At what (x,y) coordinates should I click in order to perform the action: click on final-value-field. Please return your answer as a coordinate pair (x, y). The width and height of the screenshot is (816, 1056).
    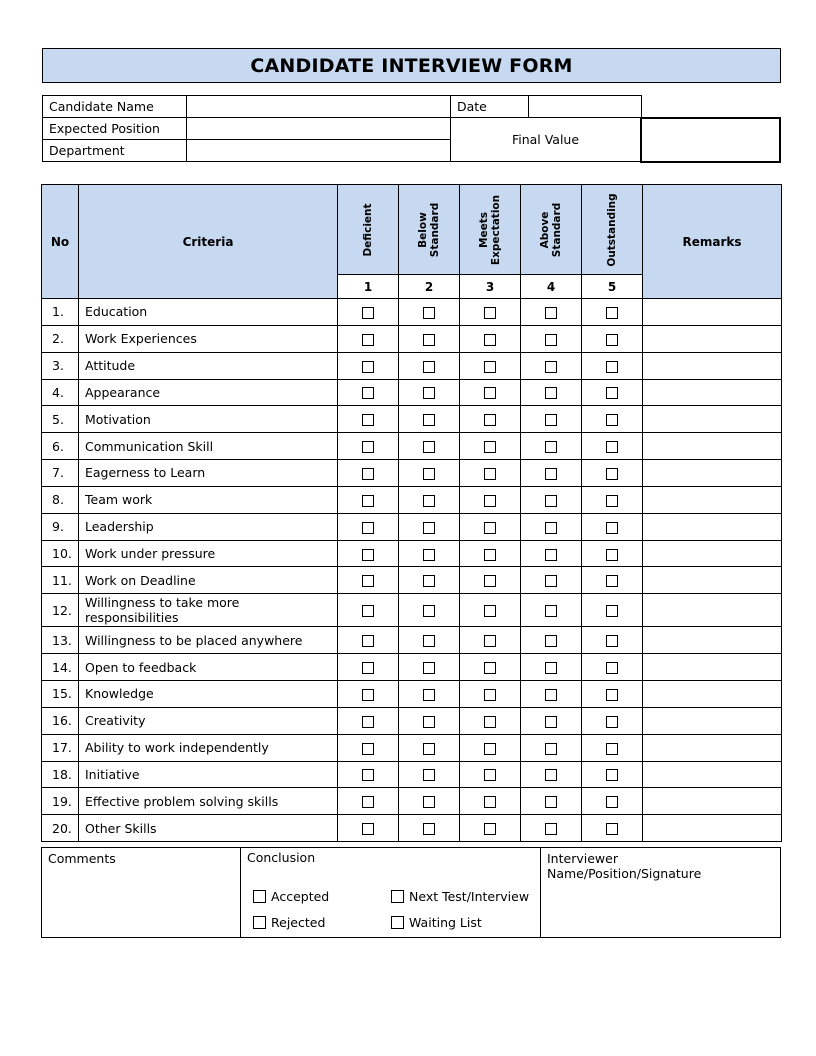
    Looking at the image, I should click on (710, 139).